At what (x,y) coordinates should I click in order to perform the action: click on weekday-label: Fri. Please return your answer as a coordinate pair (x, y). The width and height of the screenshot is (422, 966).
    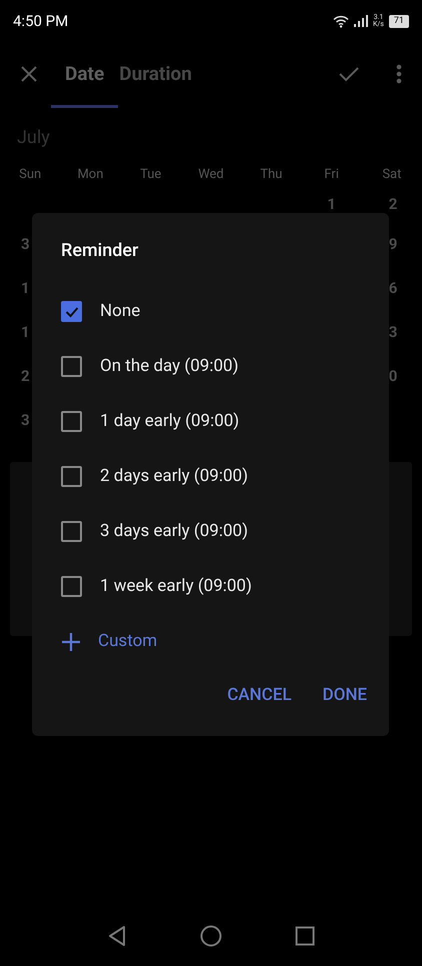
    Looking at the image, I should click on (331, 175).